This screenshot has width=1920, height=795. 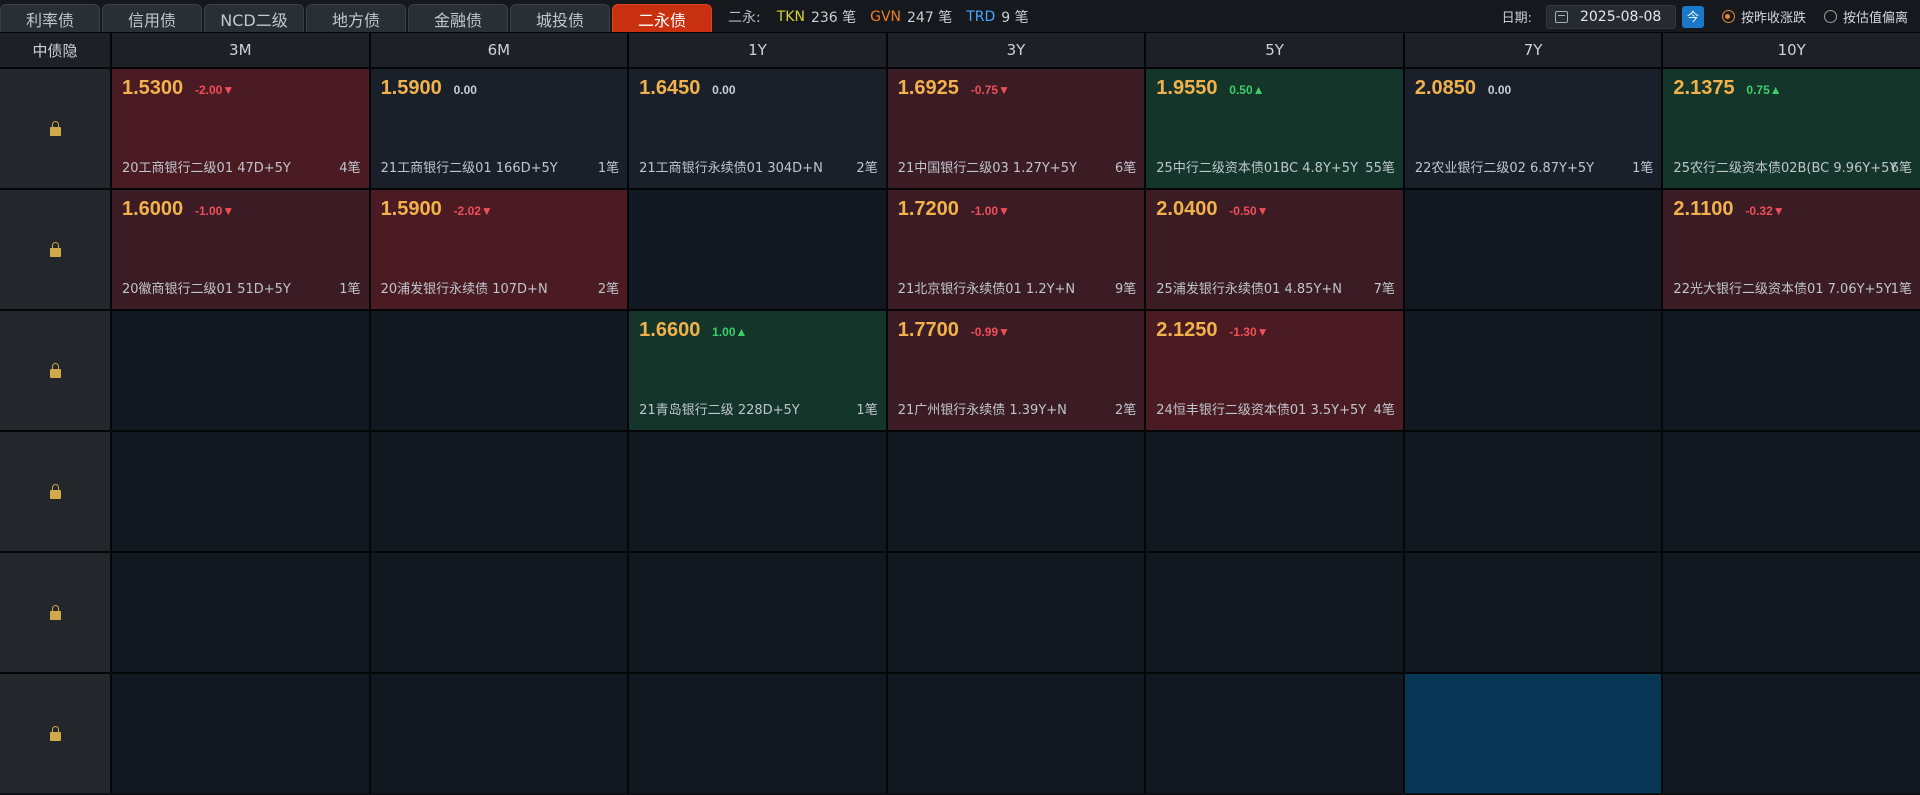 I want to click on quote-yield: 2.1250, so click(x=1187, y=330).